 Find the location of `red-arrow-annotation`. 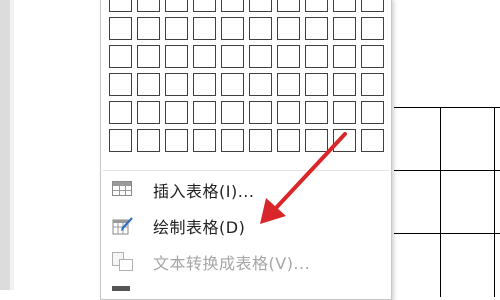

red-arrow-annotation is located at coordinates (303, 178).